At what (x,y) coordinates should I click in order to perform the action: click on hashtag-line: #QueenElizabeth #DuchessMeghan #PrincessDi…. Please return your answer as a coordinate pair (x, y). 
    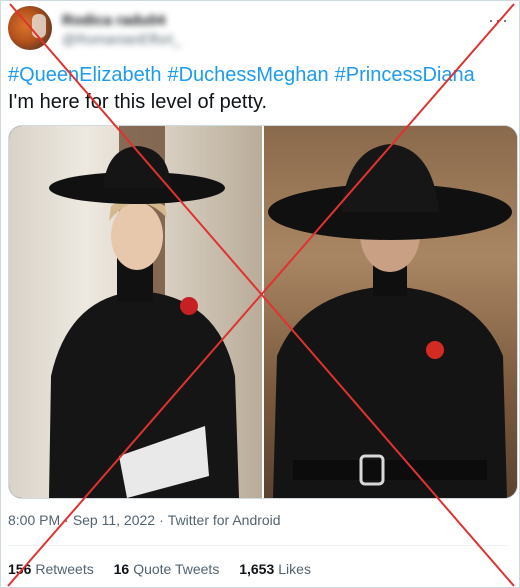
    Looking at the image, I should click on (244, 75).